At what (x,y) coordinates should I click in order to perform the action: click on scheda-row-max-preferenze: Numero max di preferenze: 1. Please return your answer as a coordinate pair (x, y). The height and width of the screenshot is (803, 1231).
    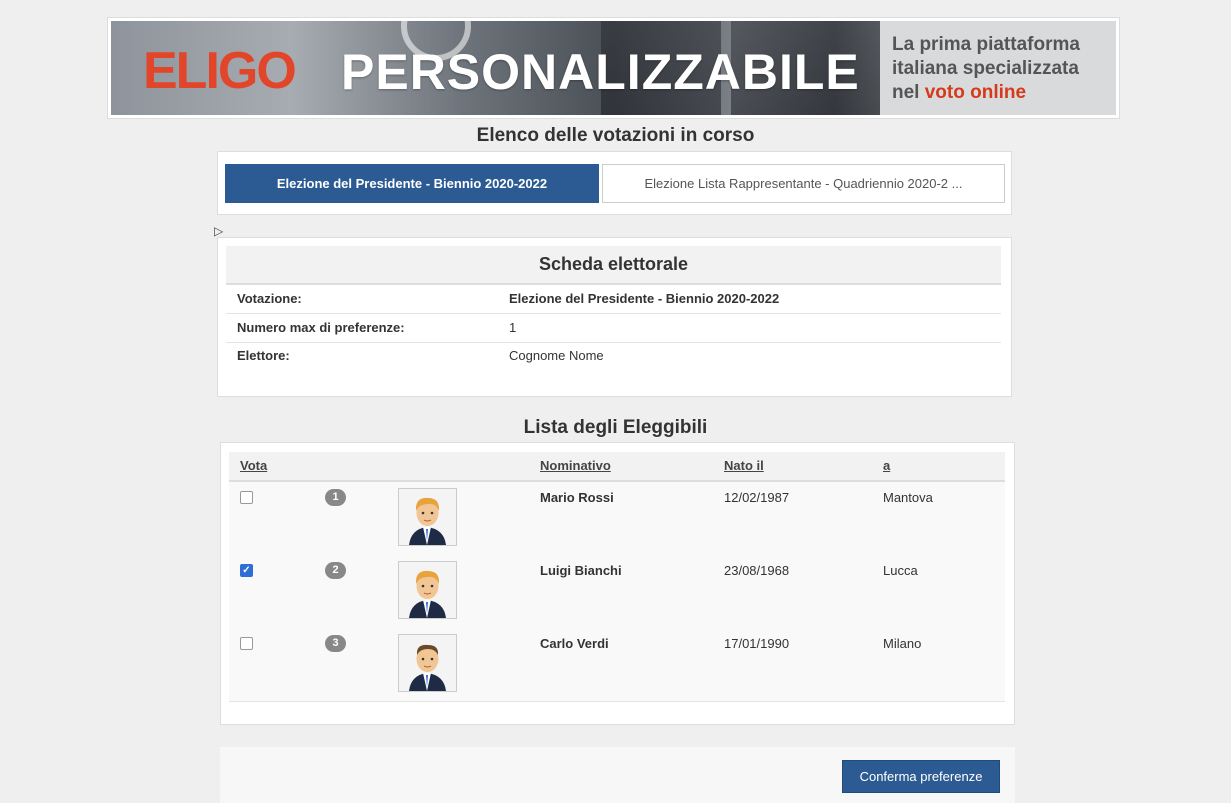
    Looking at the image, I should click on (613, 328).